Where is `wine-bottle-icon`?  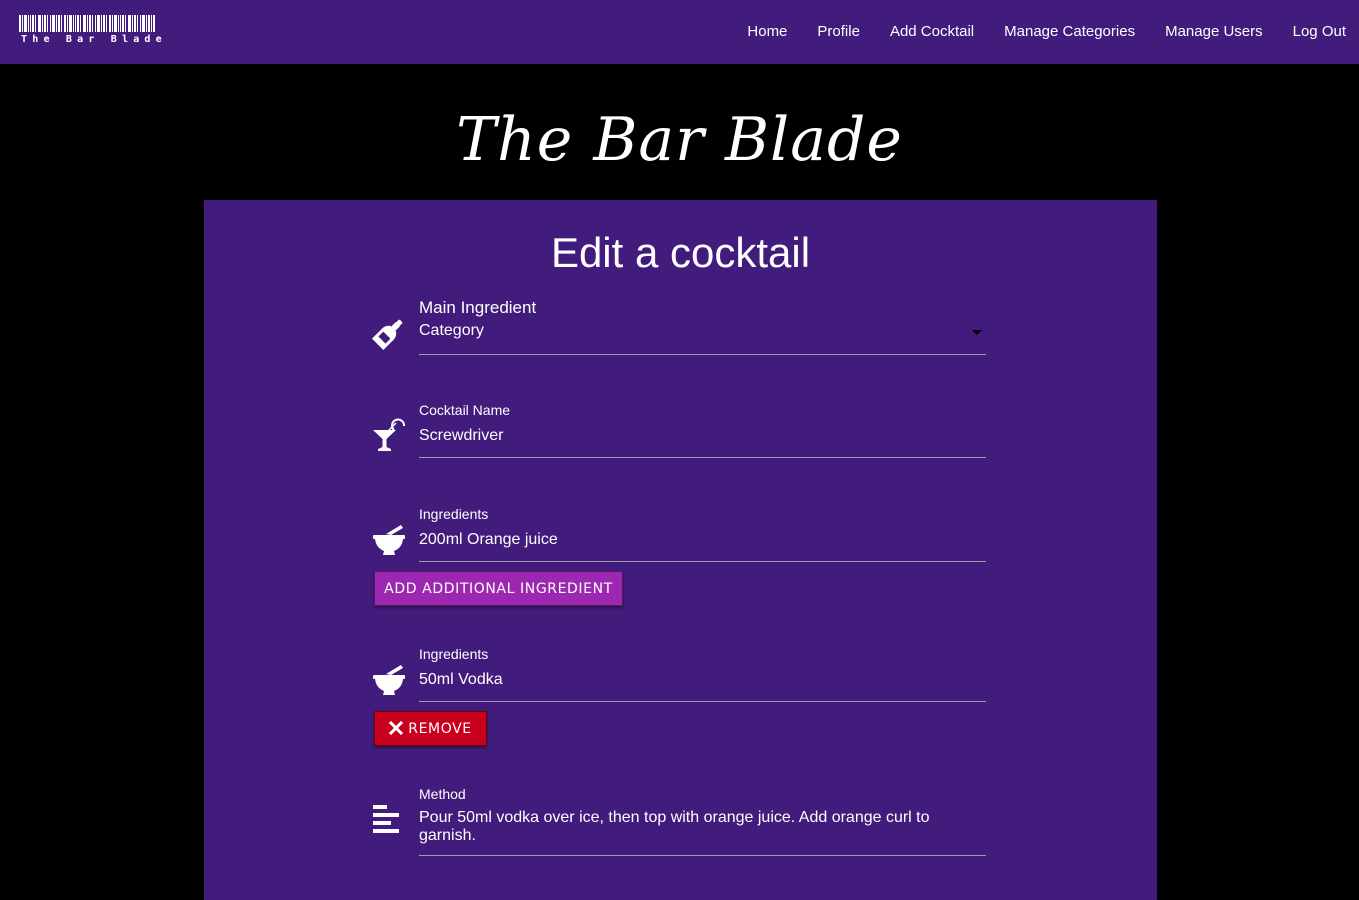
wine-bottle-icon is located at coordinates (387, 334).